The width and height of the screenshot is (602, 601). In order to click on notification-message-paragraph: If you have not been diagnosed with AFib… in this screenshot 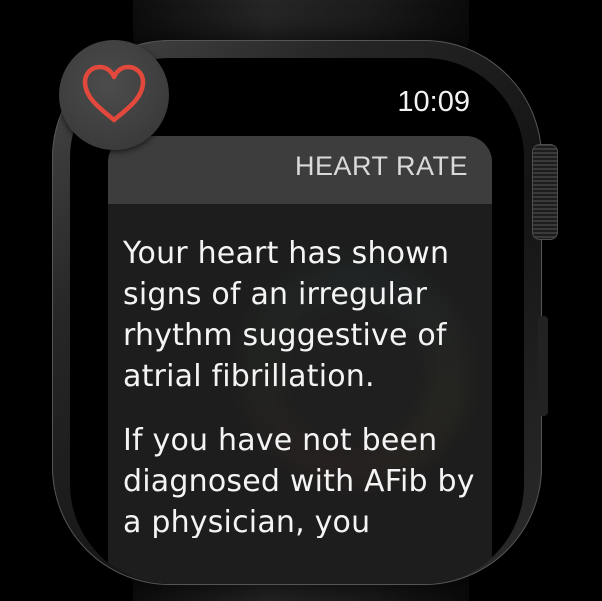, I will do `click(299, 480)`.